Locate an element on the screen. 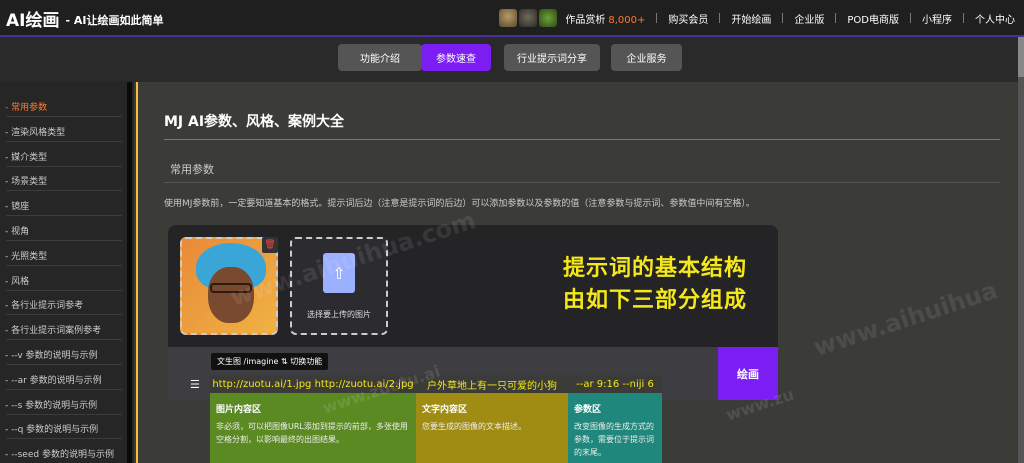  sidebar-item: - 镜座 is located at coordinates (17, 205).